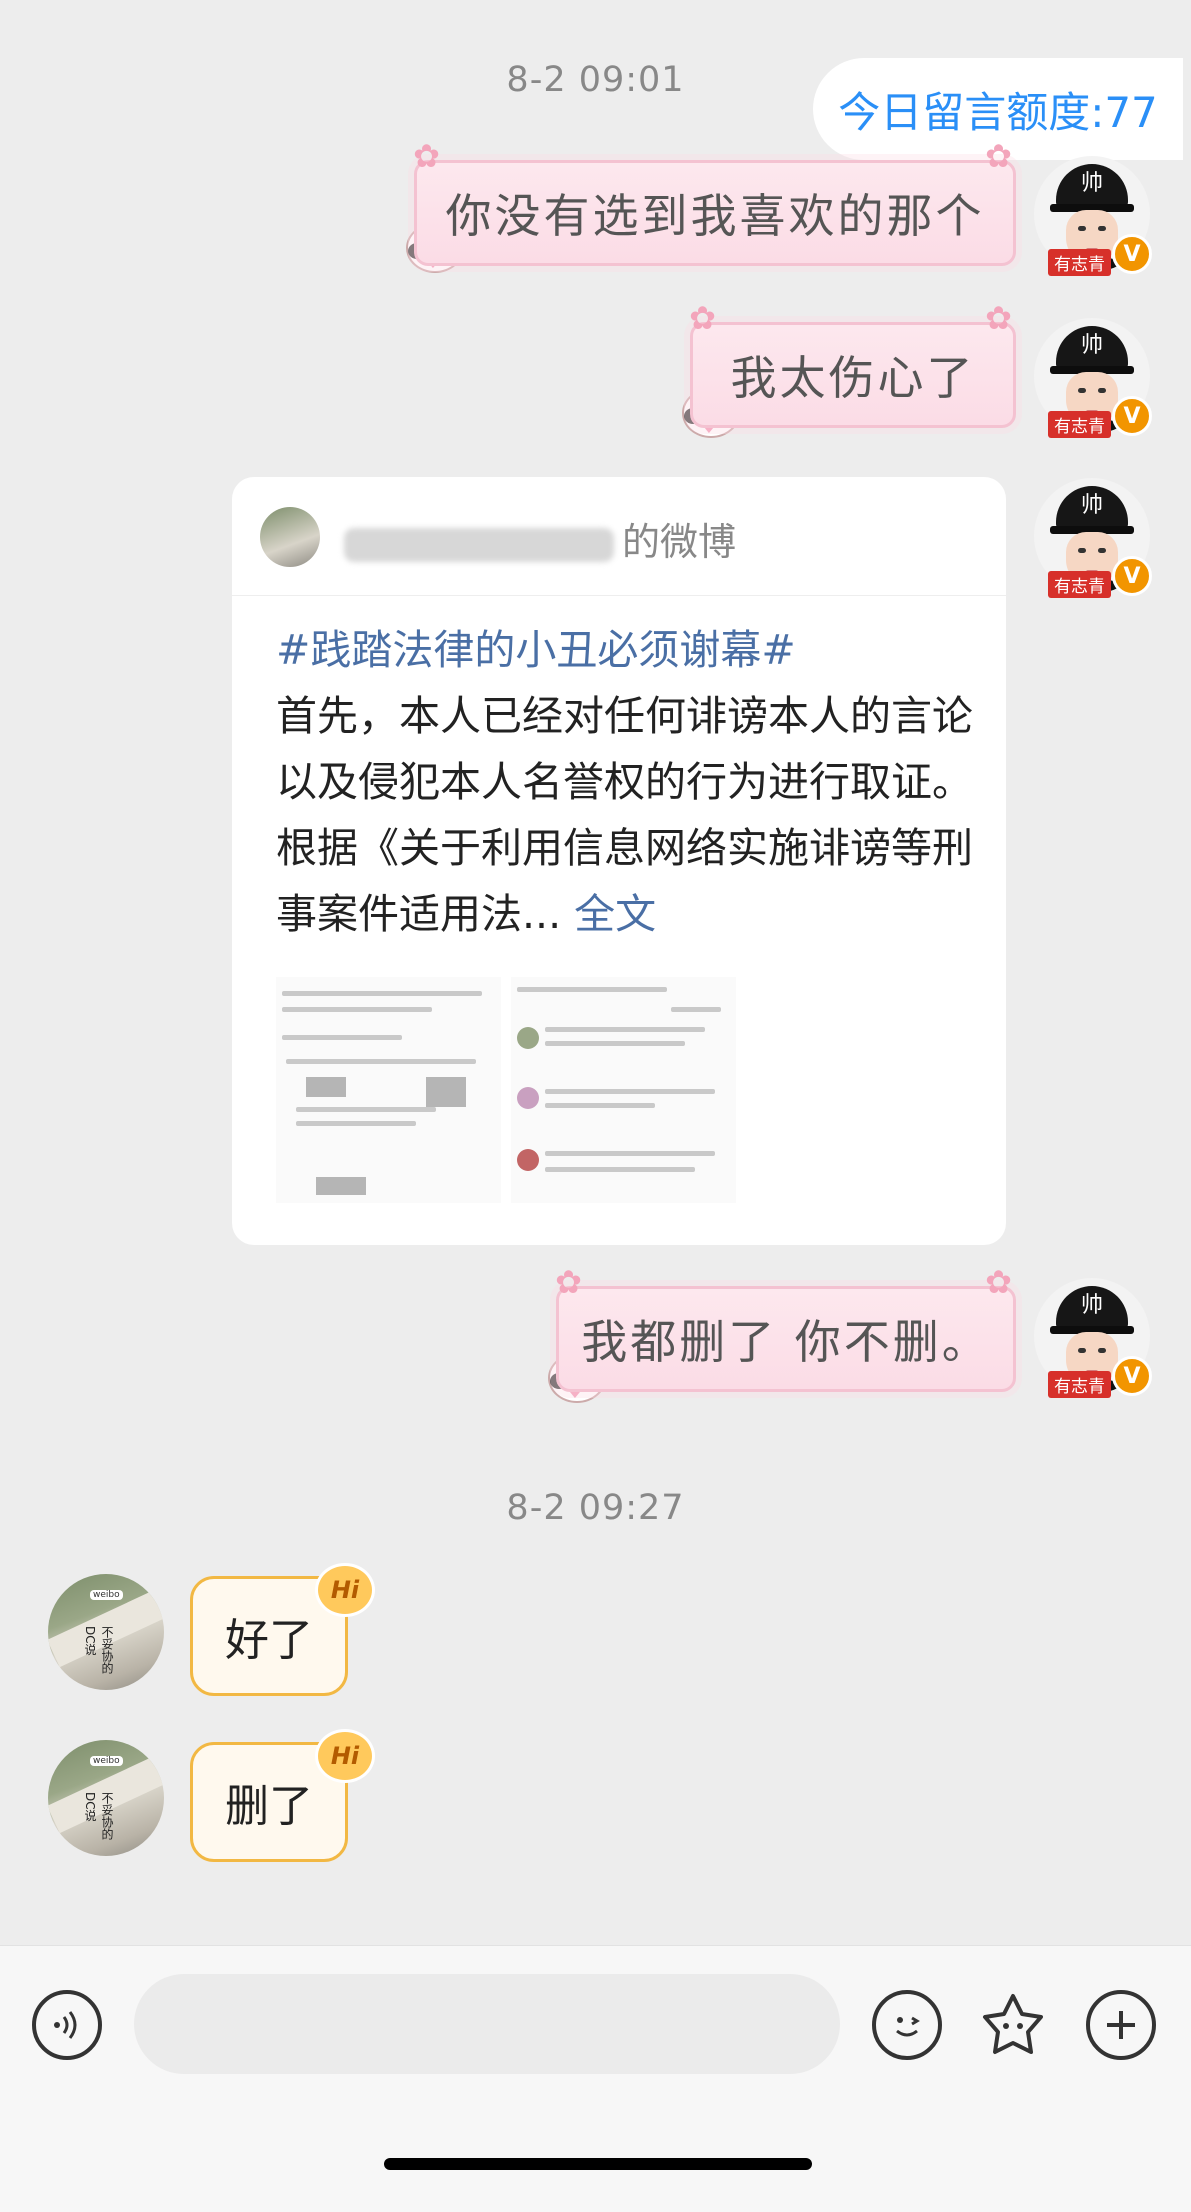 This screenshot has width=1191, height=2212. I want to click on sent-message-bubble: ✿ ✿ 我都删了 你不删。, so click(785, 1328).